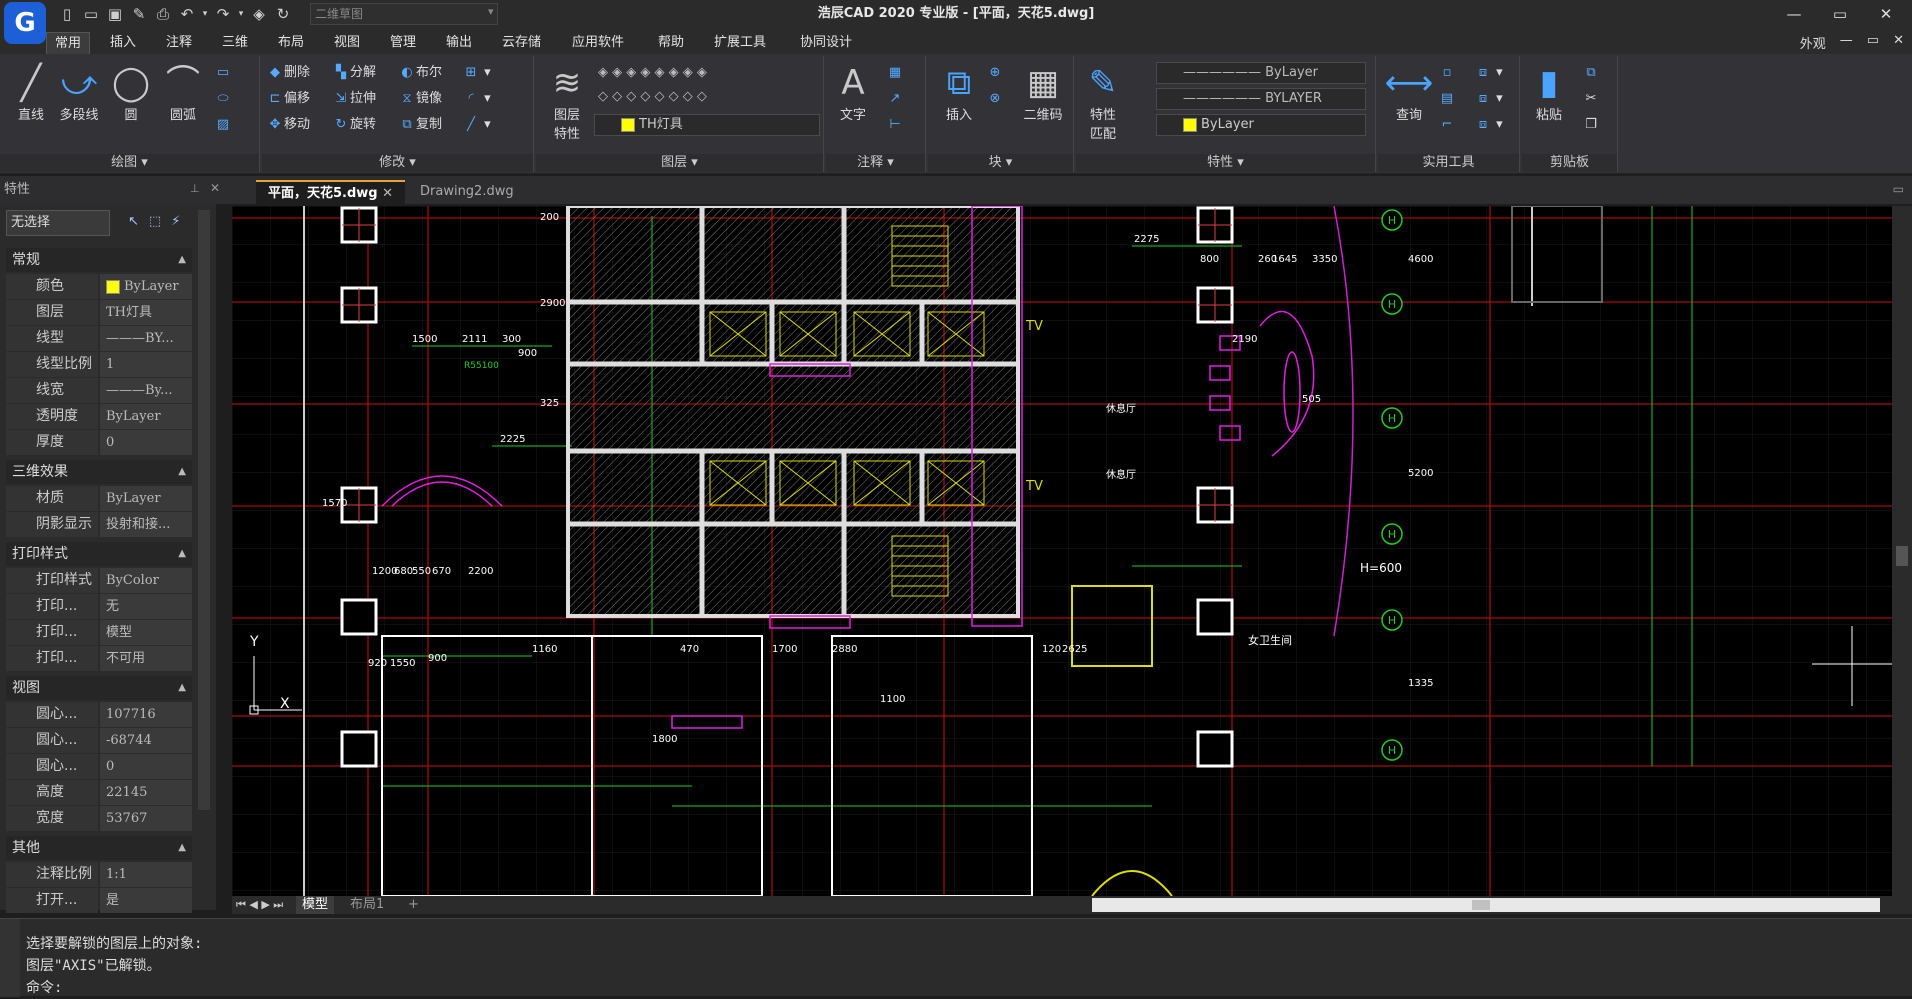  I want to click on group-button: ⧈ ▾, so click(1488, 73).